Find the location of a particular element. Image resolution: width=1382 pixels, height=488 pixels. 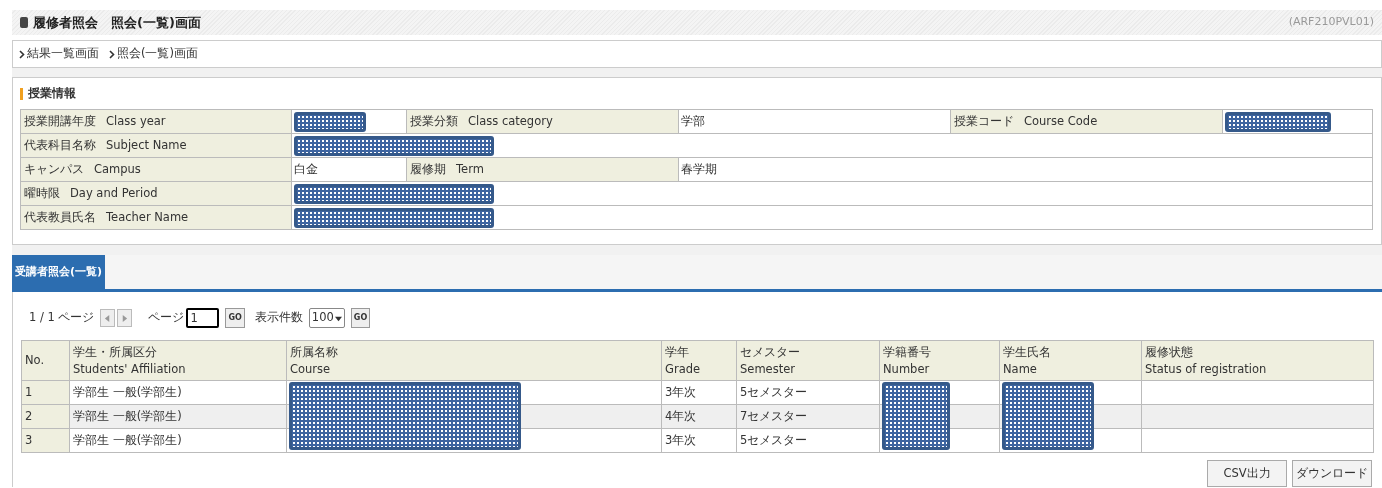

table-cell: 7セメスター is located at coordinates (774, 415).